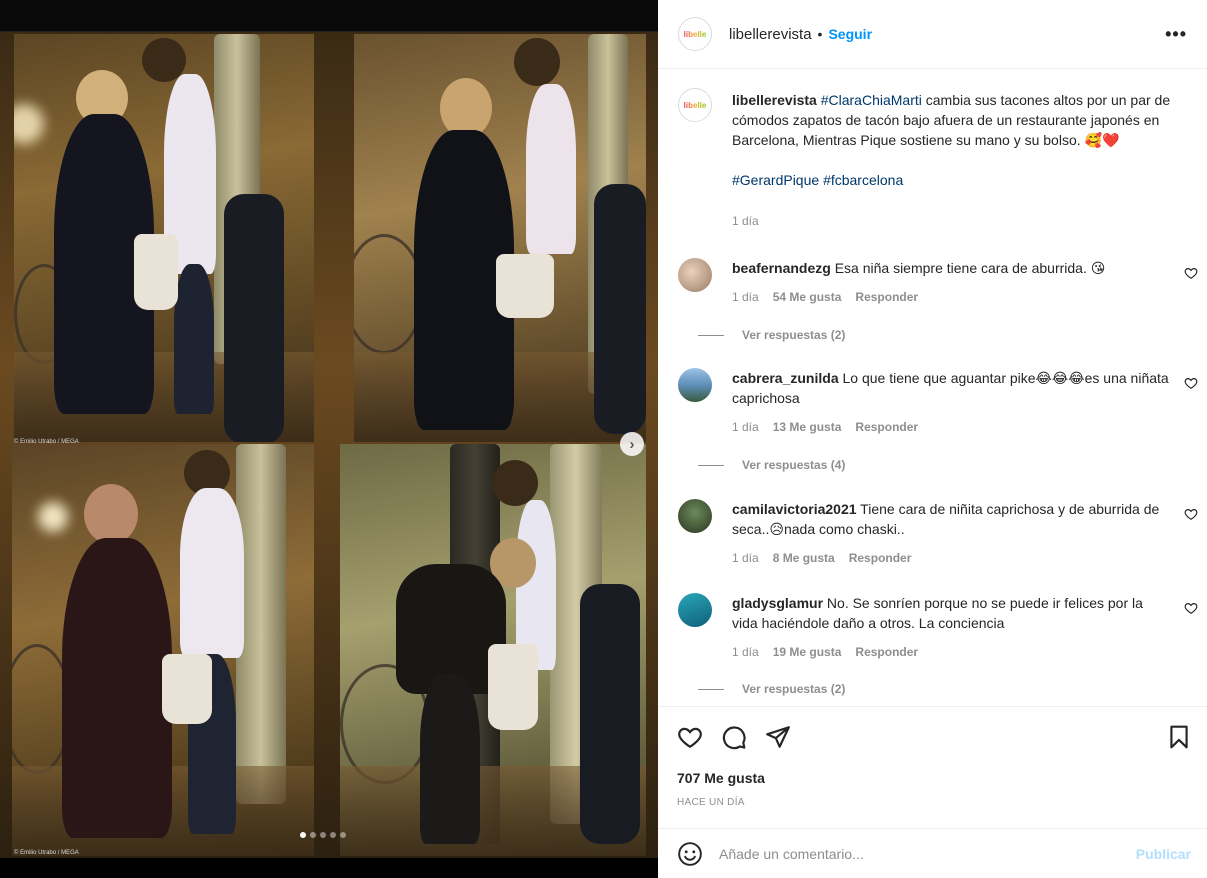 This screenshot has width=1207, height=878. Describe the element at coordinates (690, 854) in the screenshot. I see `emoji-icon` at that location.